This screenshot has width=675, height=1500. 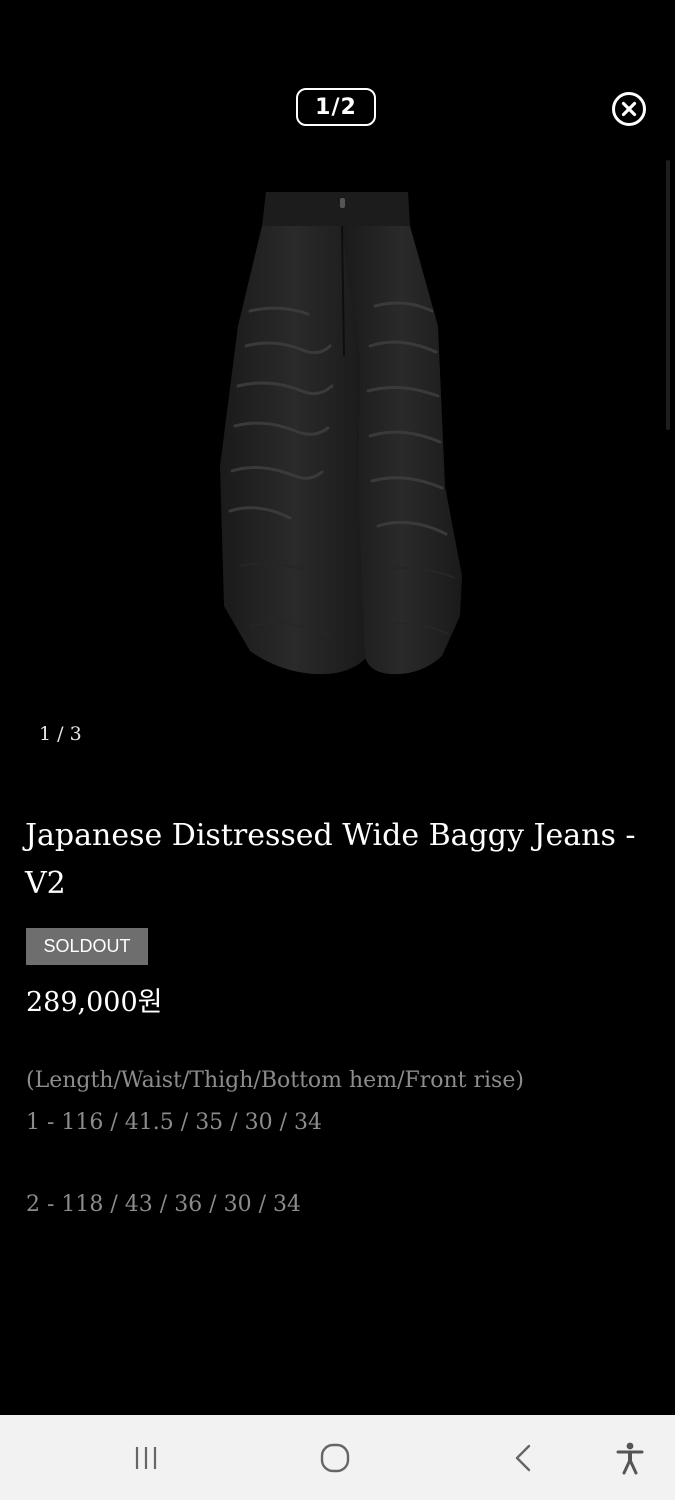 I want to click on image-pager: 1/2, so click(x=336, y=107).